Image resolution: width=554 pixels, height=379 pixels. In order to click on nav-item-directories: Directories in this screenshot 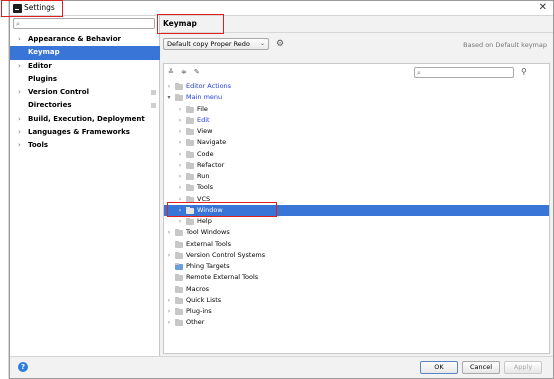, I will do `click(85, 105)`.